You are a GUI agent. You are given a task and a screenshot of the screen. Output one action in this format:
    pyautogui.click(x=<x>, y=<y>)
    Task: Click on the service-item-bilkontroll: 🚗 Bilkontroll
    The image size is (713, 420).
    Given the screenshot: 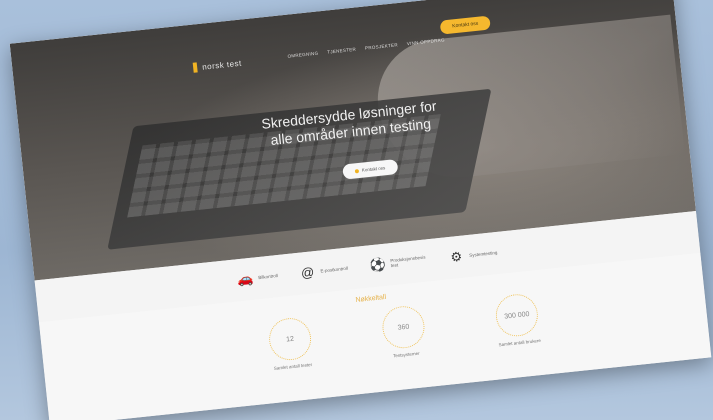 What is the action you would take?
    pyautogui.click(x=257, y=278)
    